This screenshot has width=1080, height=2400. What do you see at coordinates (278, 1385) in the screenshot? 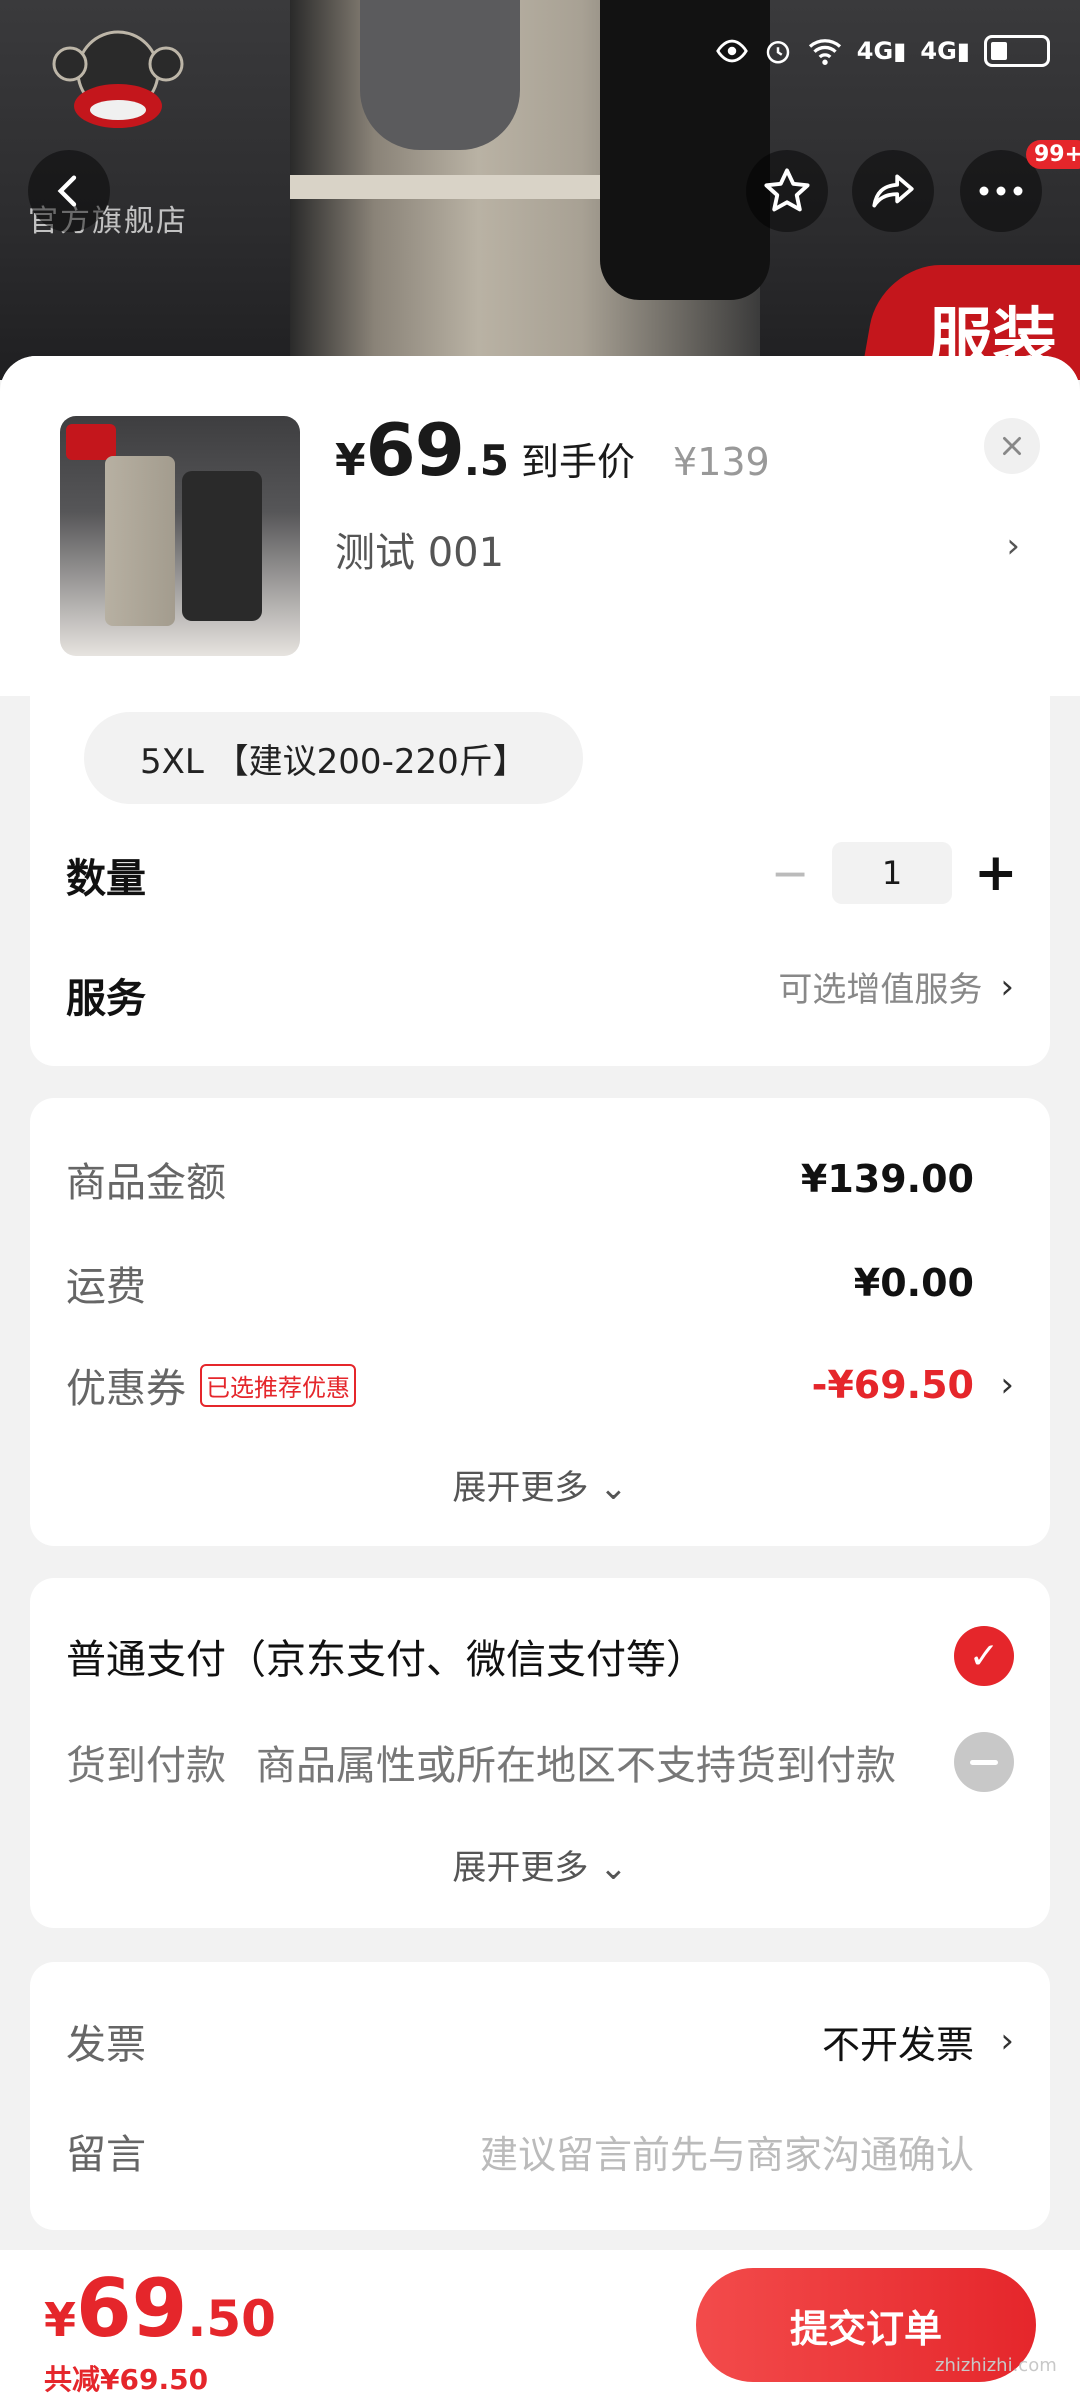
I see `coupon-status-badge: 已选推荐优惠` at bounding box center [278, 1385].